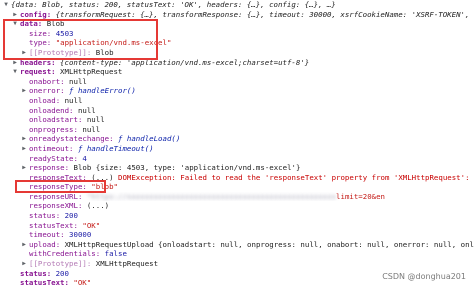  Describe the element at coordinates (42, 33) in the screenshot. I see `property-key: size:` at that location.